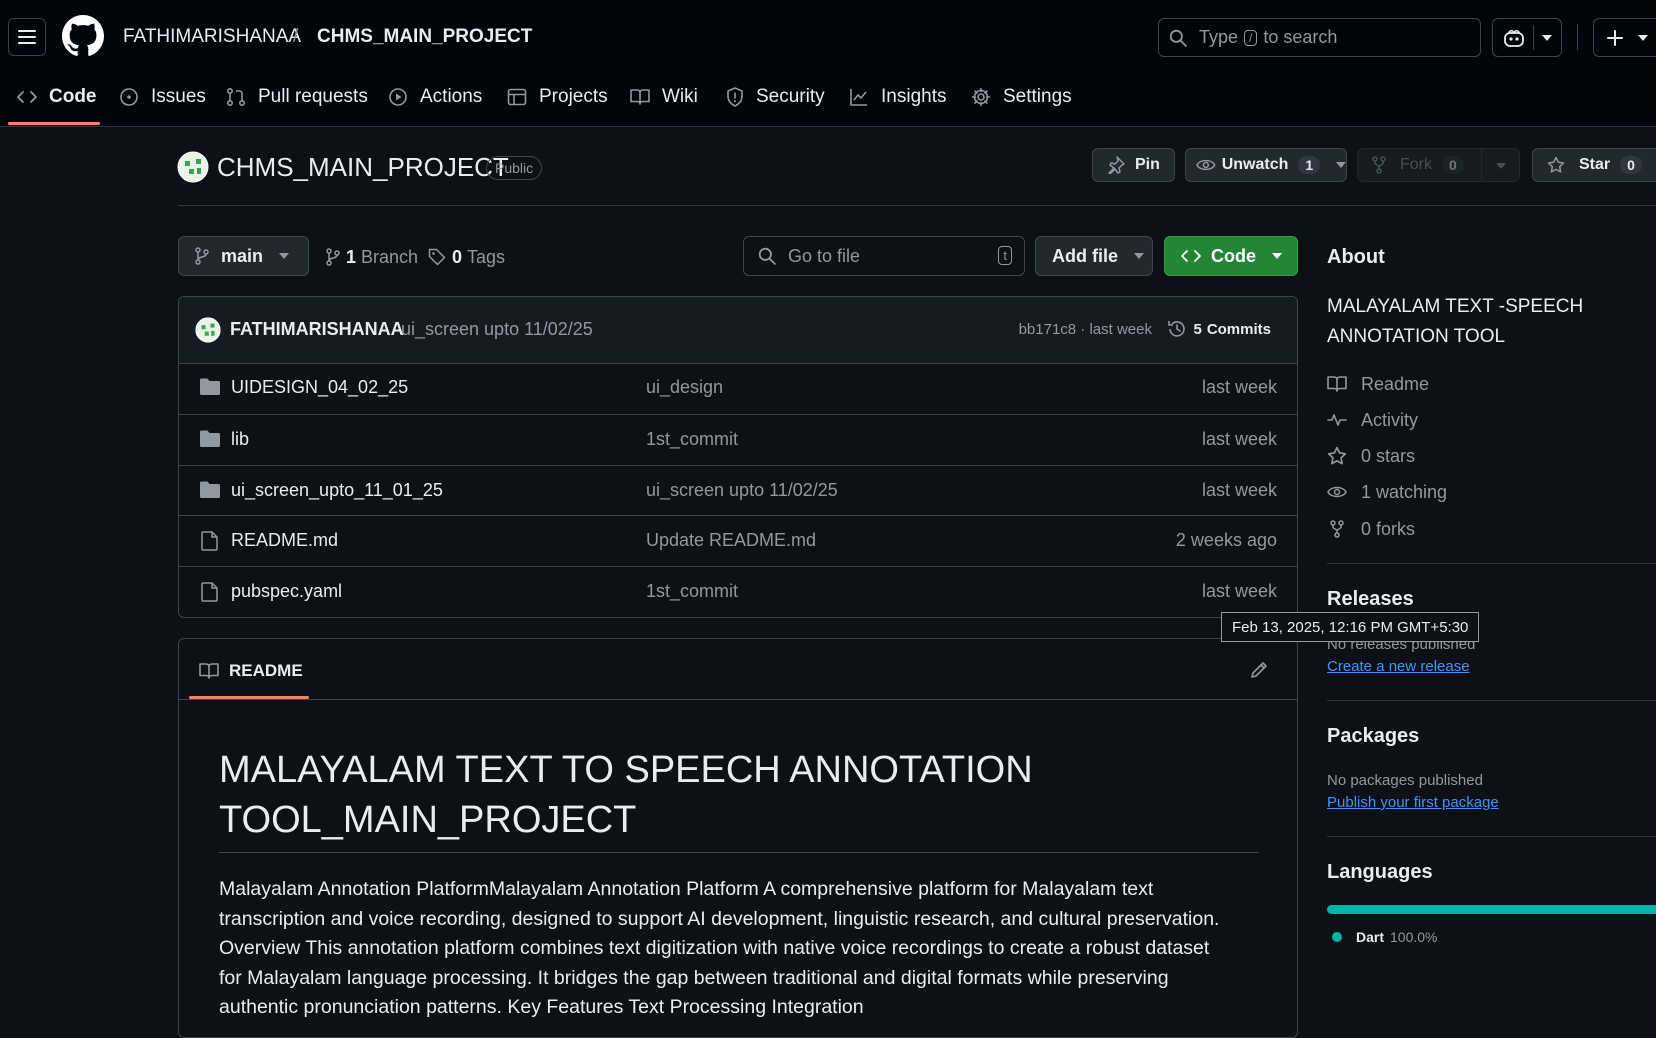  What do you see at coordinates (1455, 322) in the screenshot?
I see `about-description: MALAYALAM TEXT -SPEECH ANNOTATION TOOL` at bounding box center [1455, 322].